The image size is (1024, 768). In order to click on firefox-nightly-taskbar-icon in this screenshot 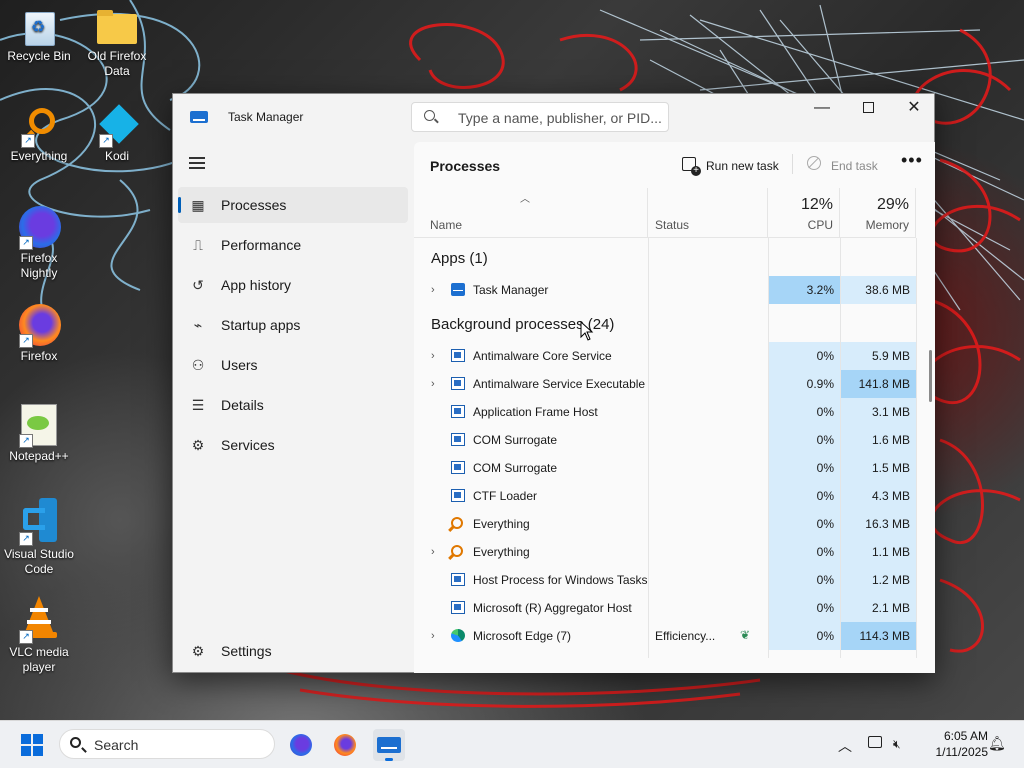, I will do `click(301, 745)`.